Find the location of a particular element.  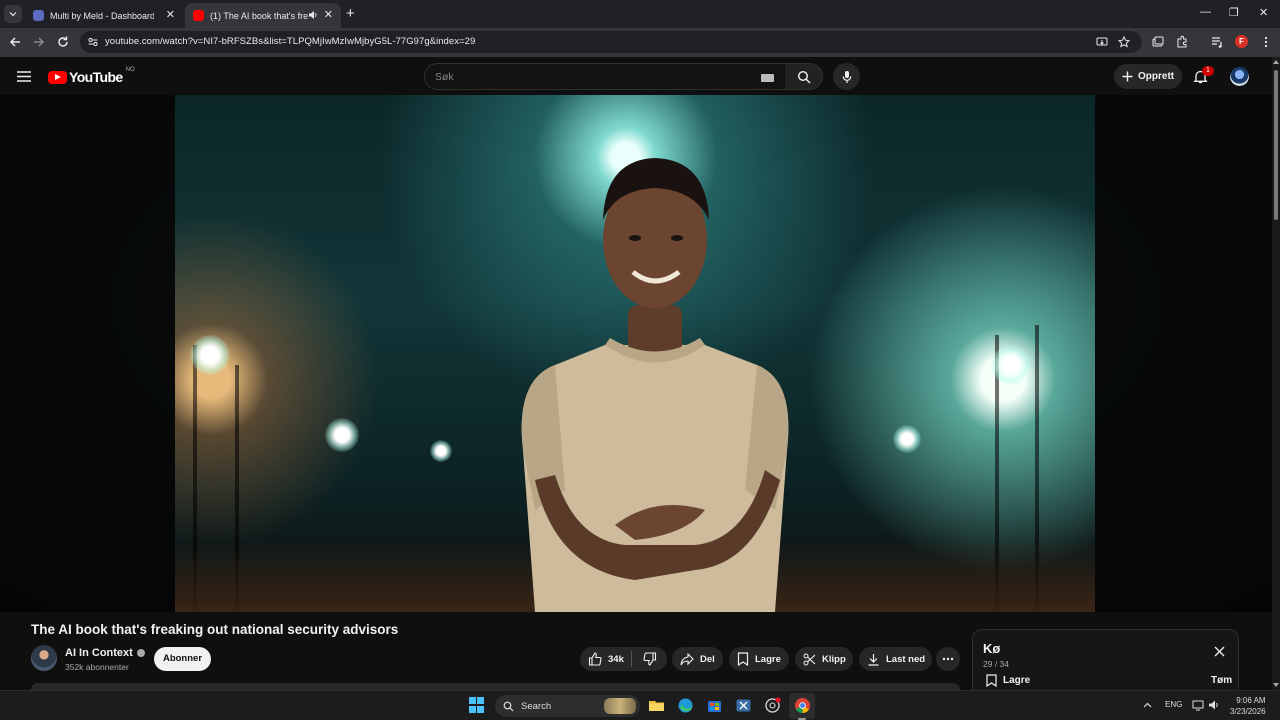

description-box is located at coordinates (495, 686).